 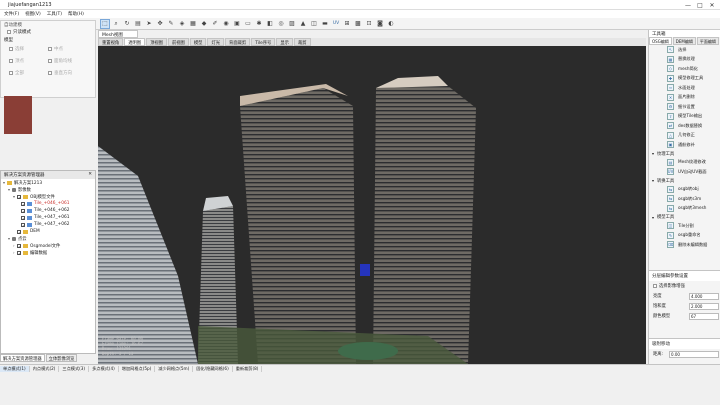 I want to click on edit-icon: ✎, so click(x=171, y=24).